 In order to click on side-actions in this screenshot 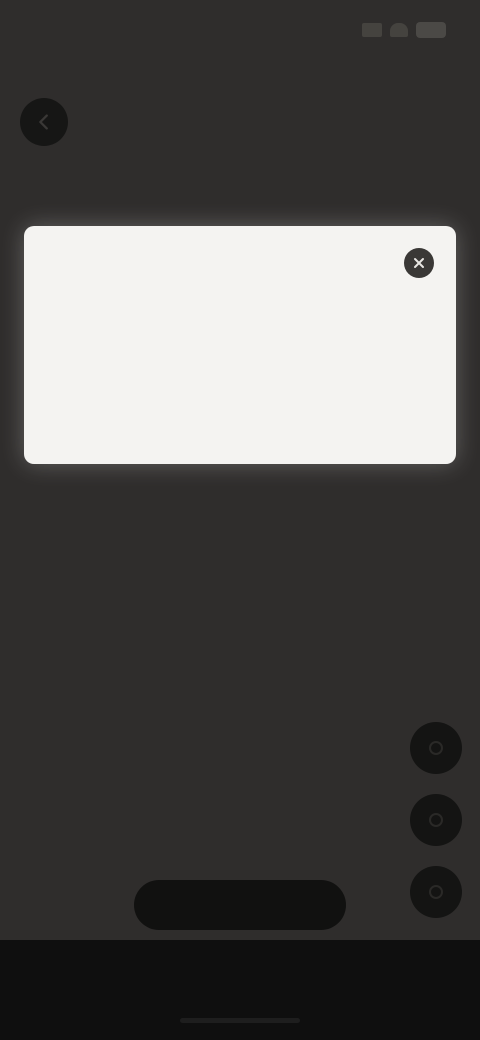, I will do `click(437, 830)`.